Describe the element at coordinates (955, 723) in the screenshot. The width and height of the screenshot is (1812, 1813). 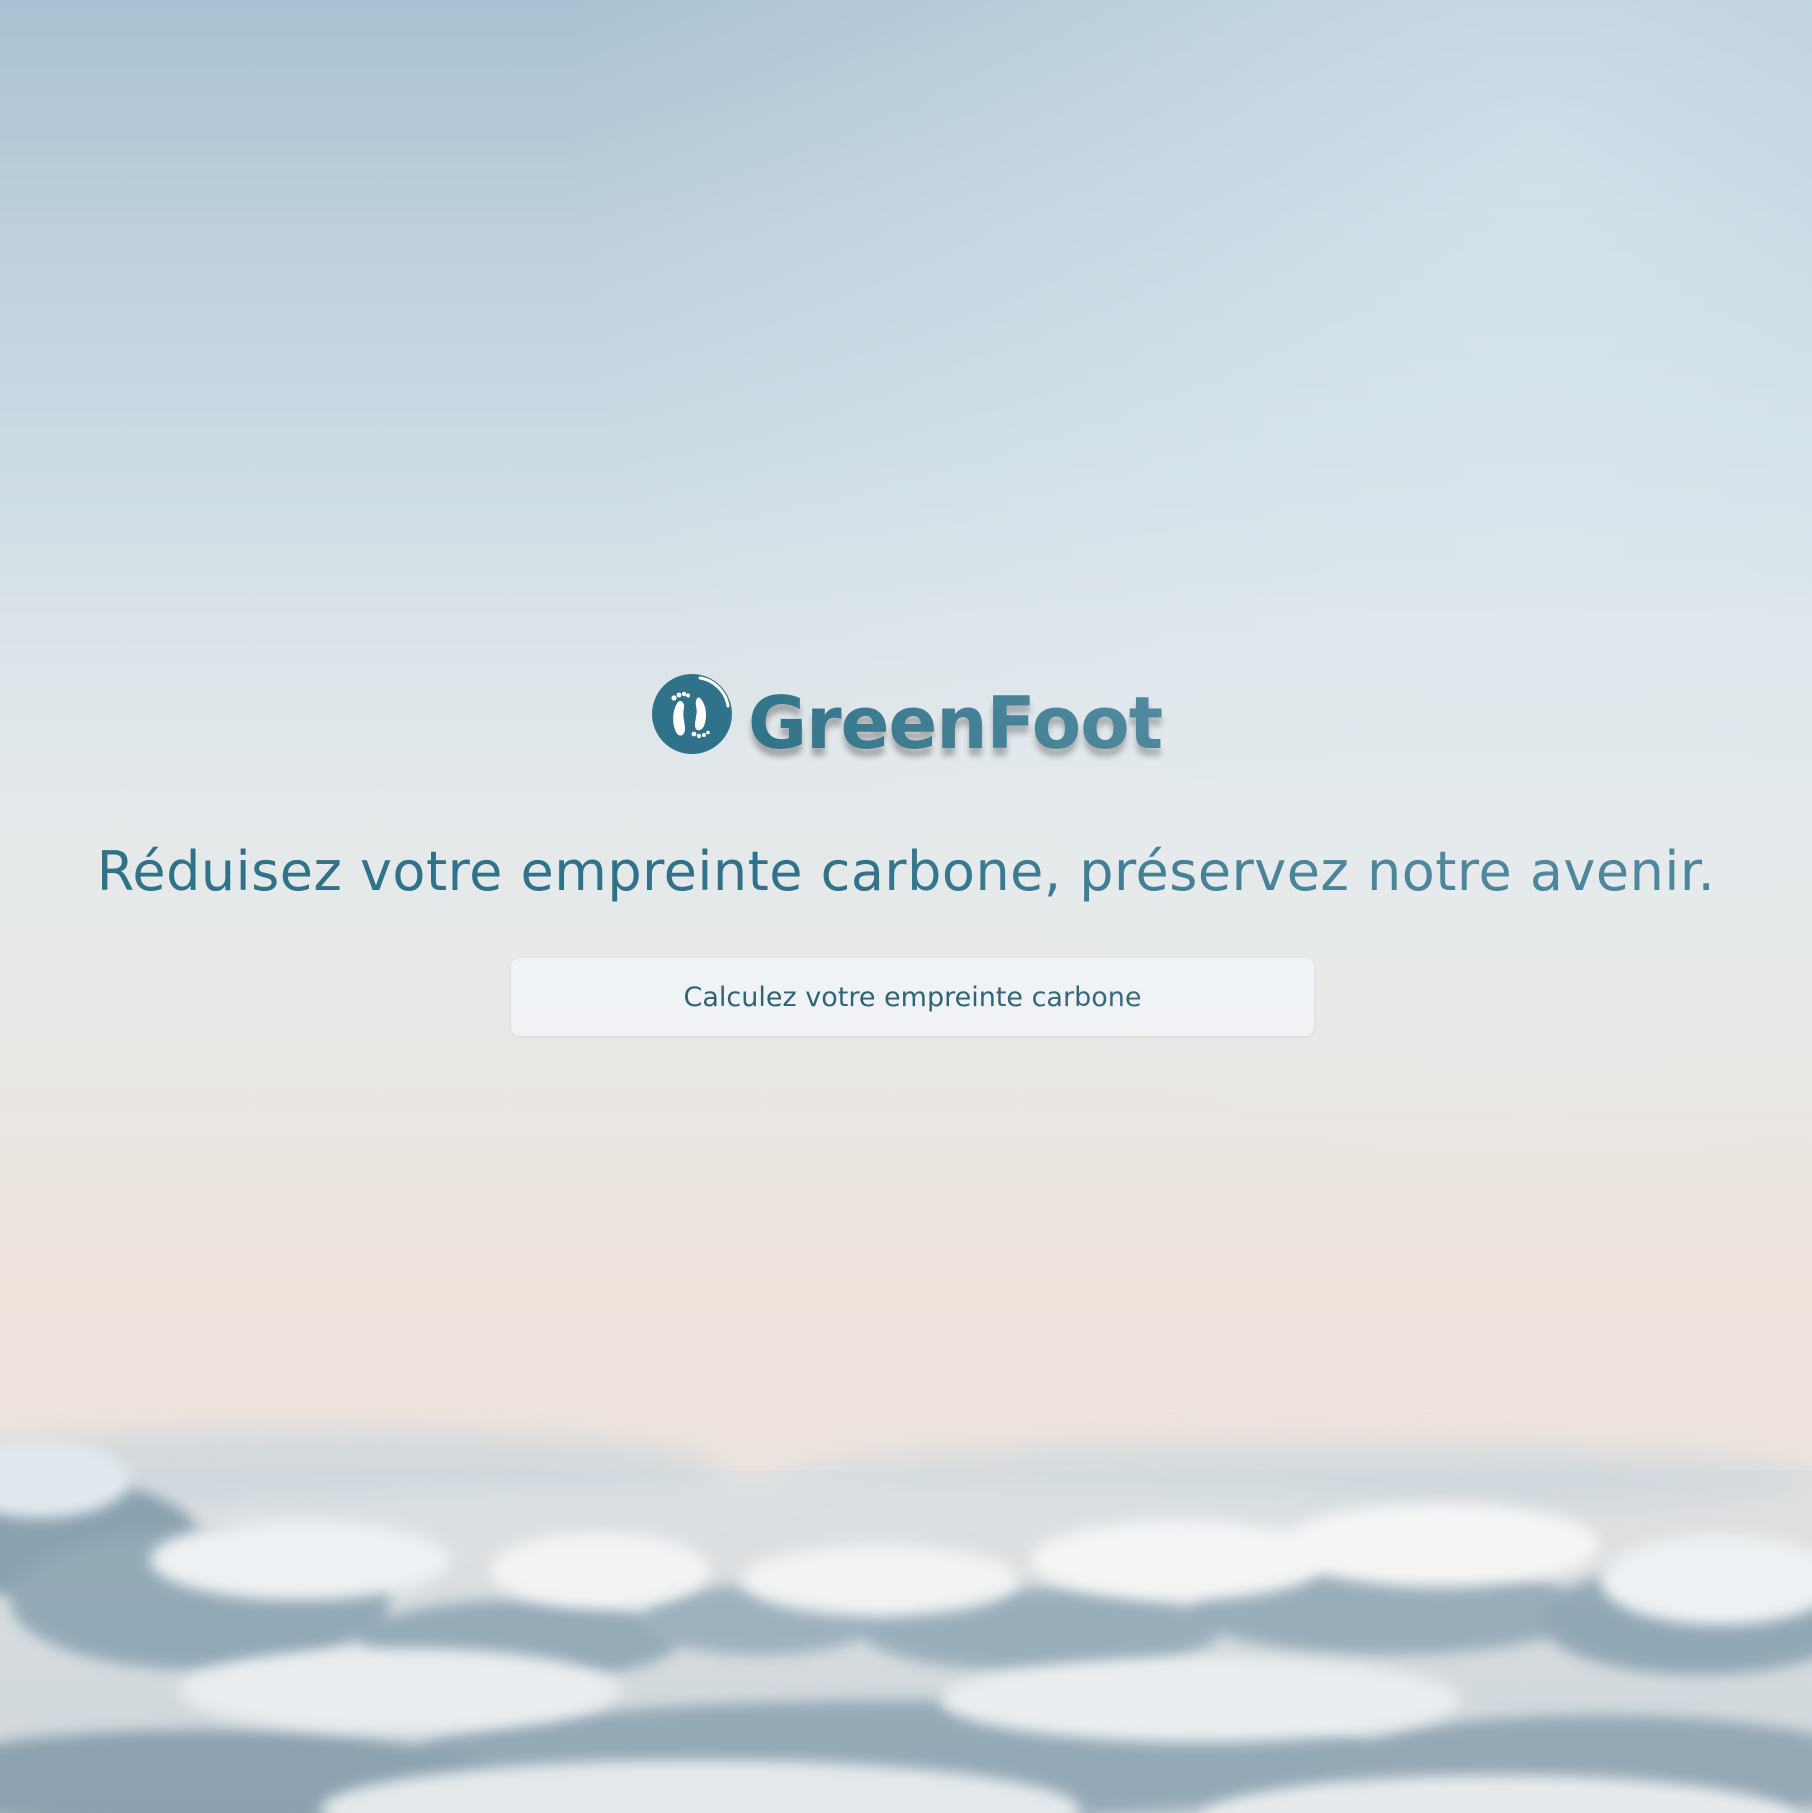
I see `brand-name: GreenFoot` at that location.